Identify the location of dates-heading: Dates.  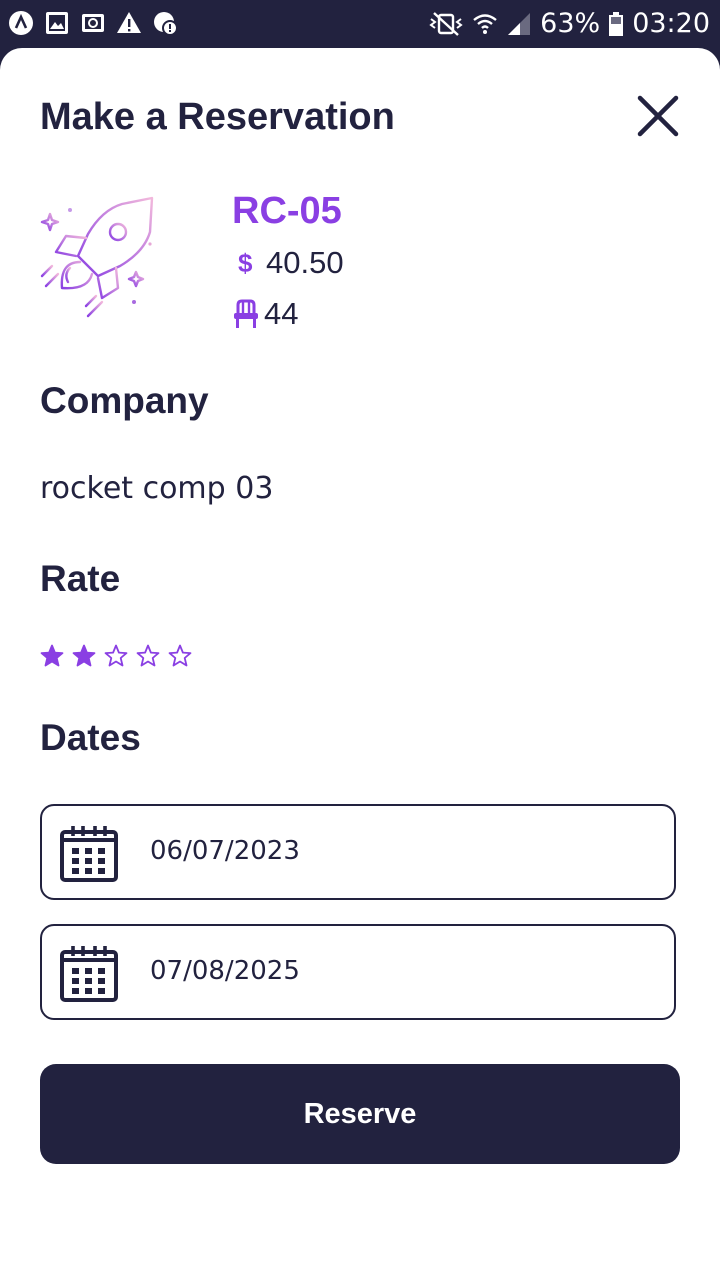
(90, 737).